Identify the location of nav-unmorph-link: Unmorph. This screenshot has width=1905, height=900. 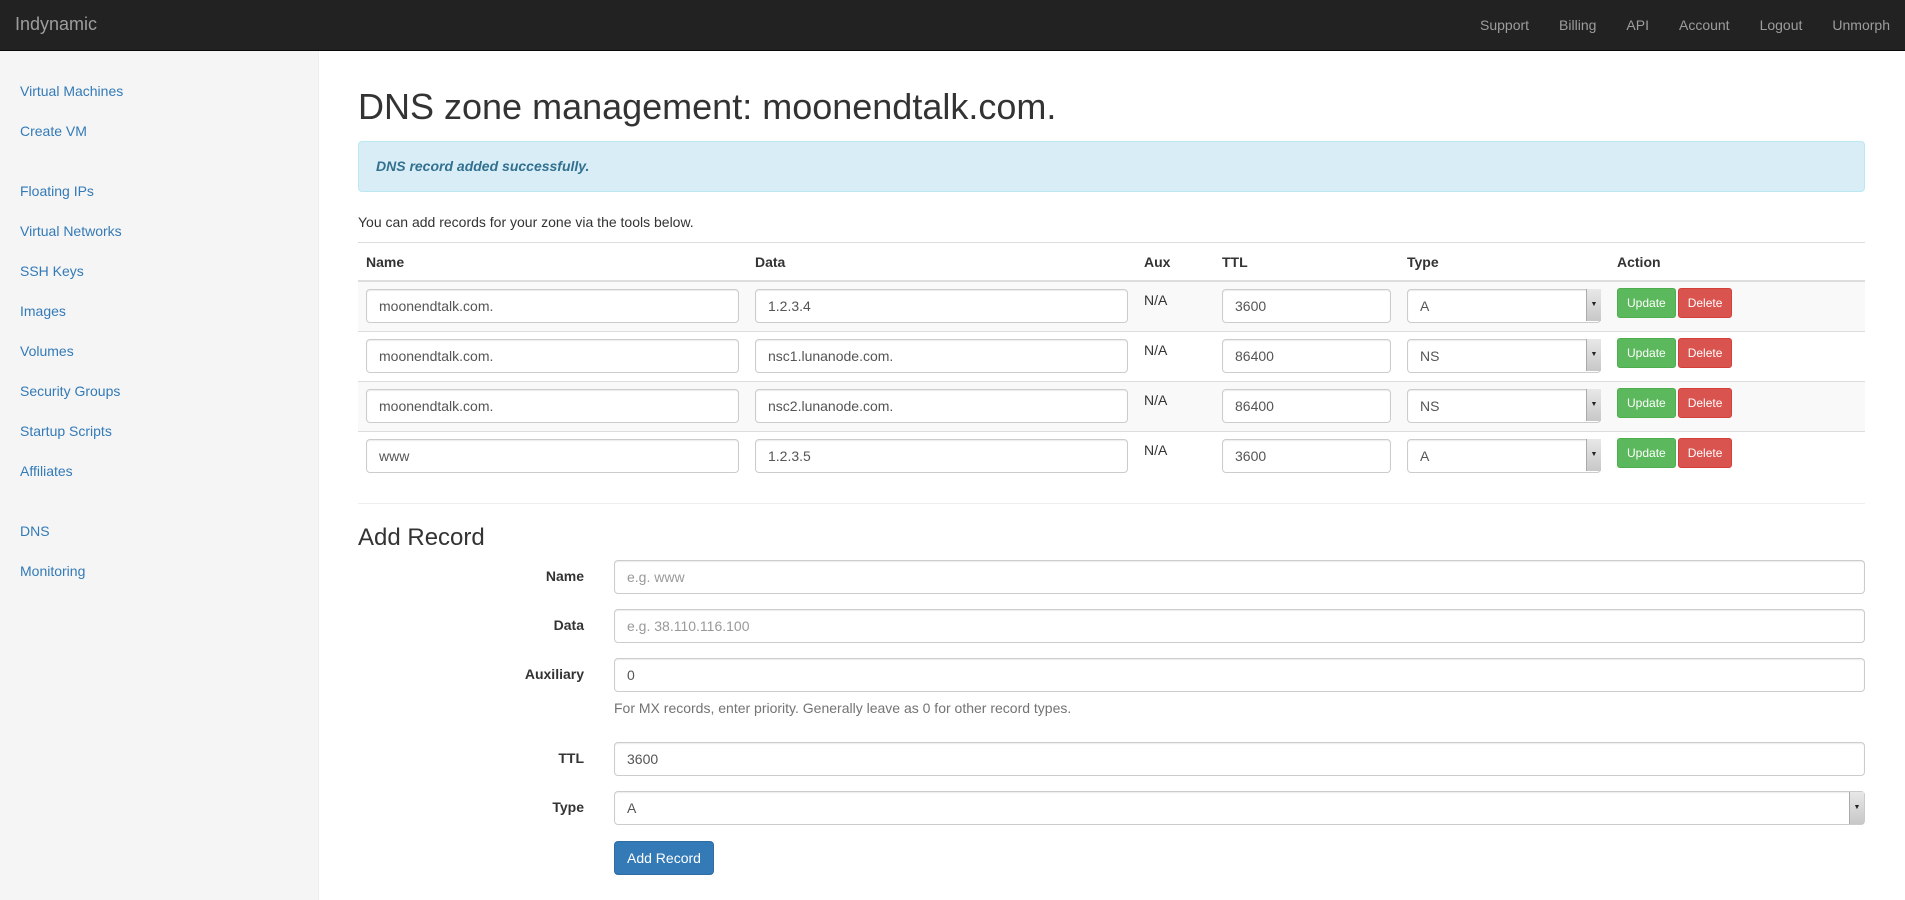
(1861, 25).